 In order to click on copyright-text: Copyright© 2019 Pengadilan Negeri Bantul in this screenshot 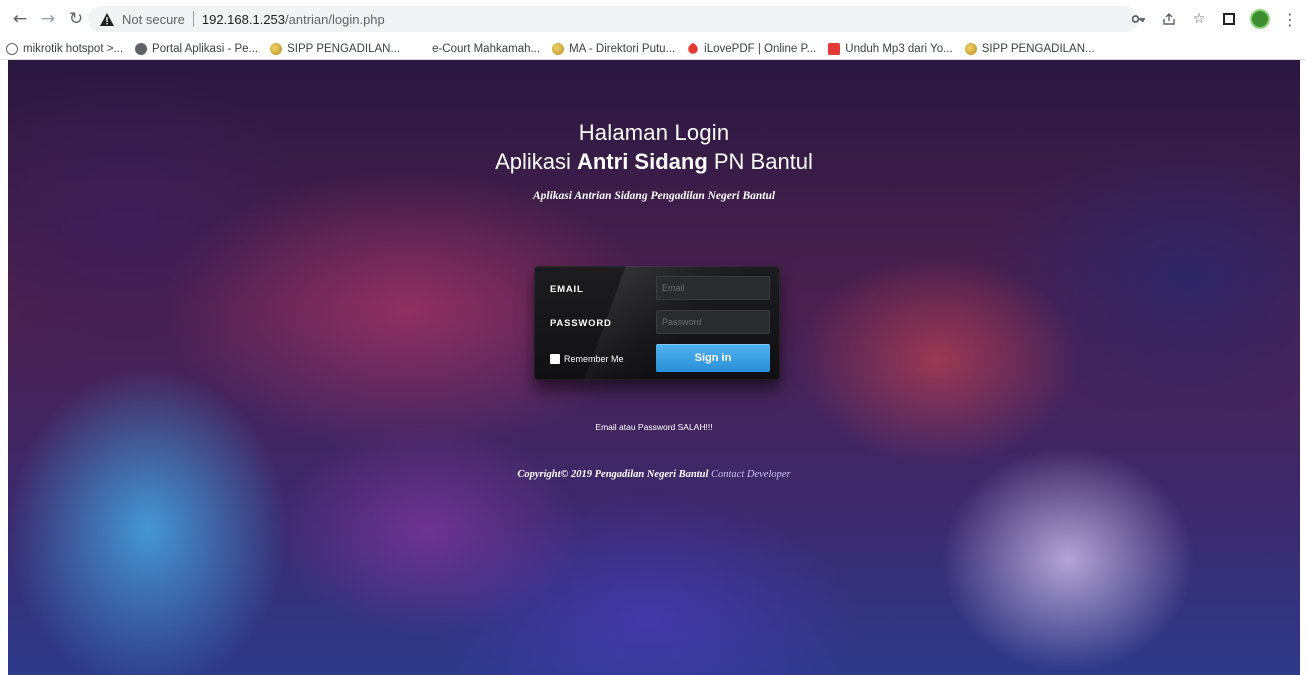, I will do `click(614, 474)`.